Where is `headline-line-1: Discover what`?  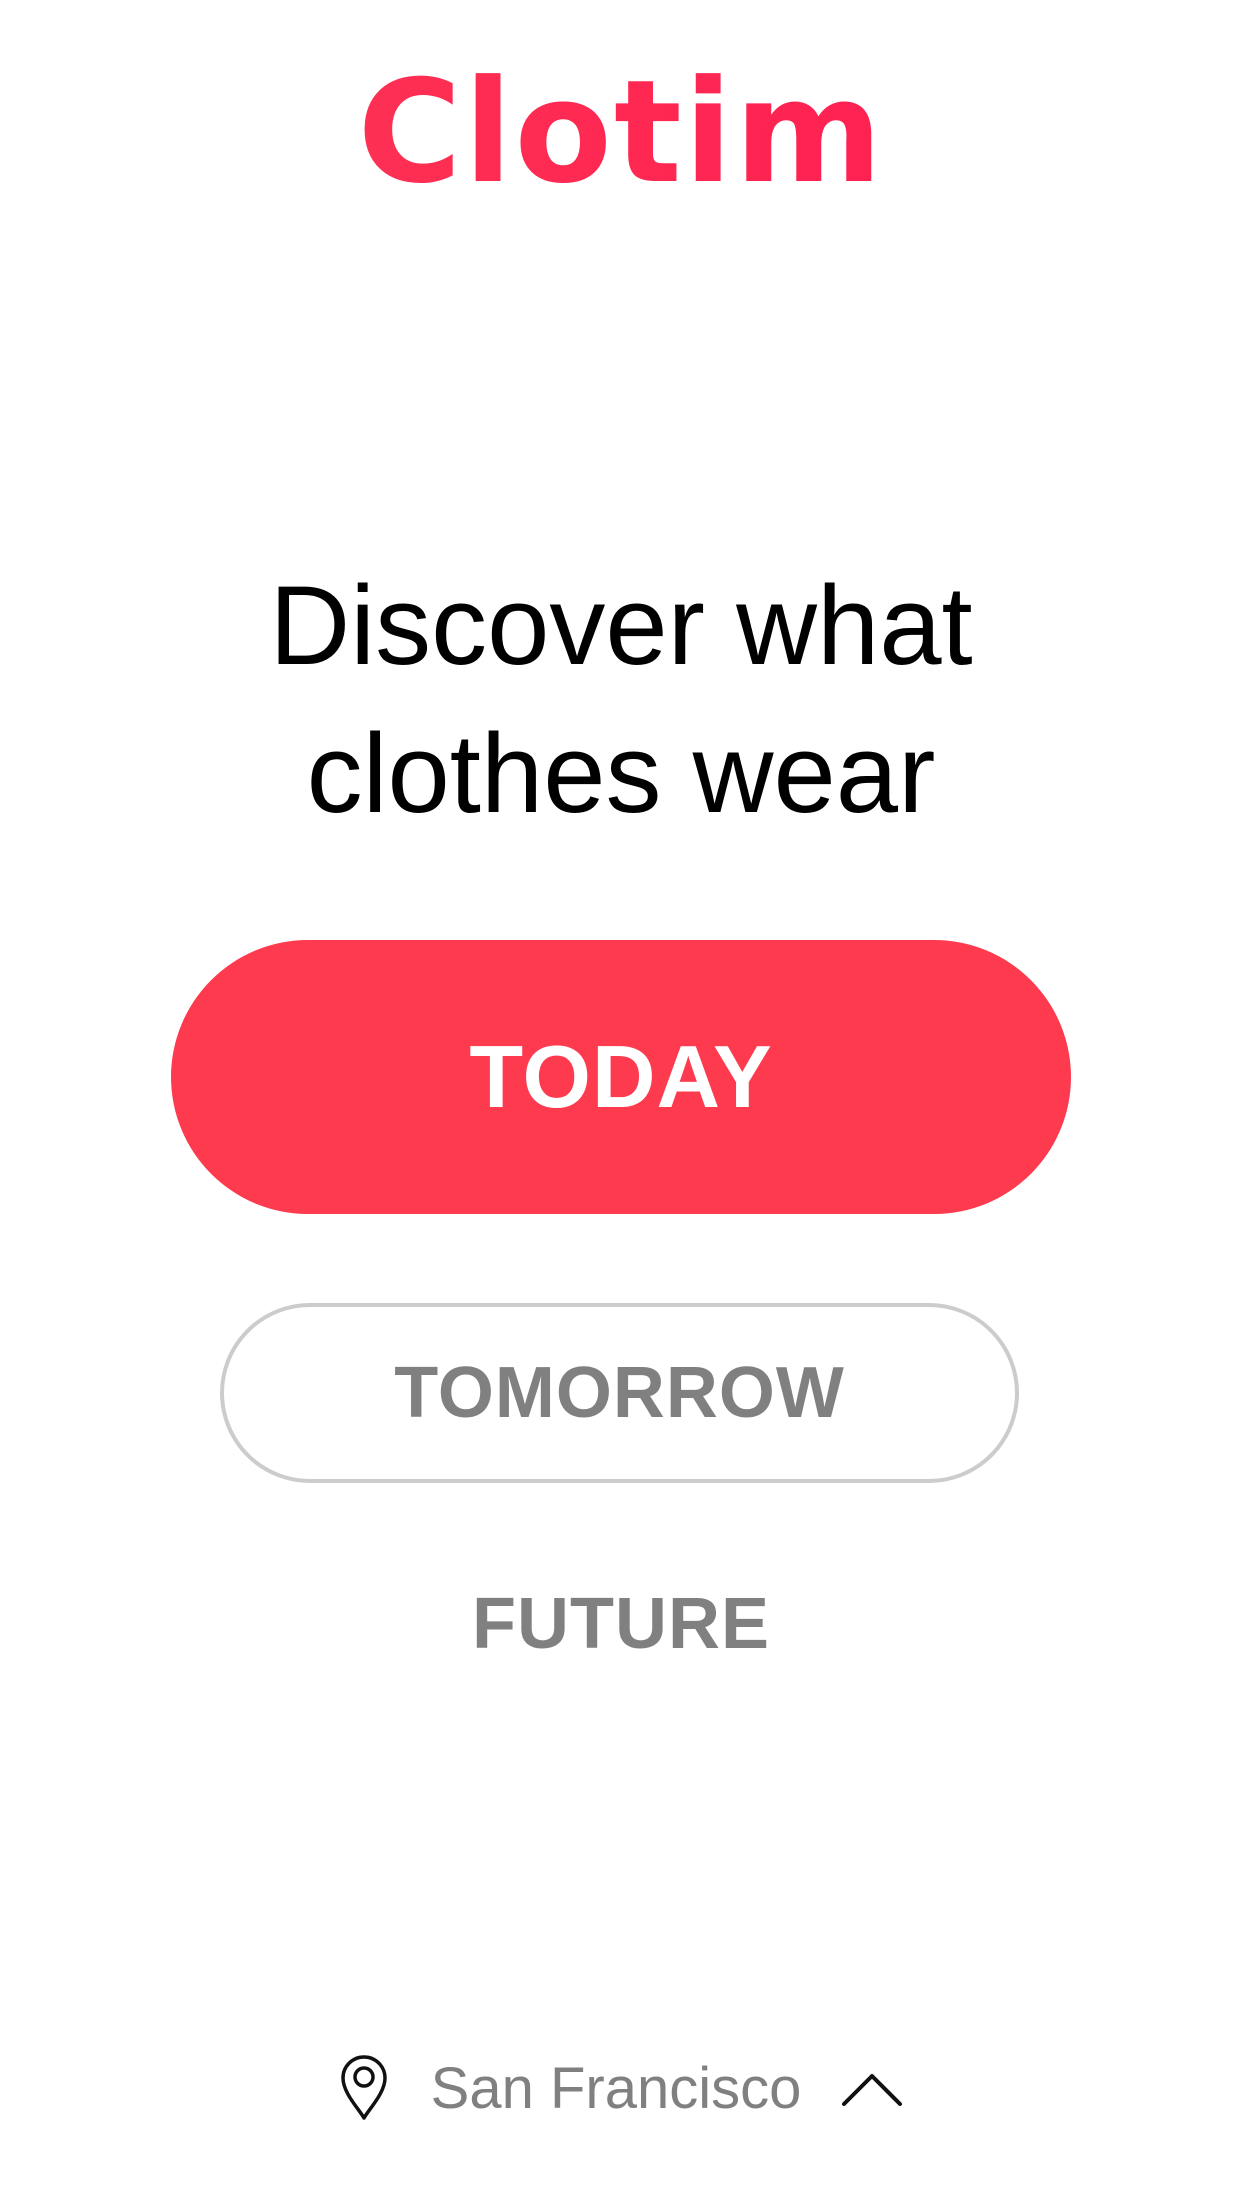 headline-line-1: Discover what is located at coordinates (621, 625).